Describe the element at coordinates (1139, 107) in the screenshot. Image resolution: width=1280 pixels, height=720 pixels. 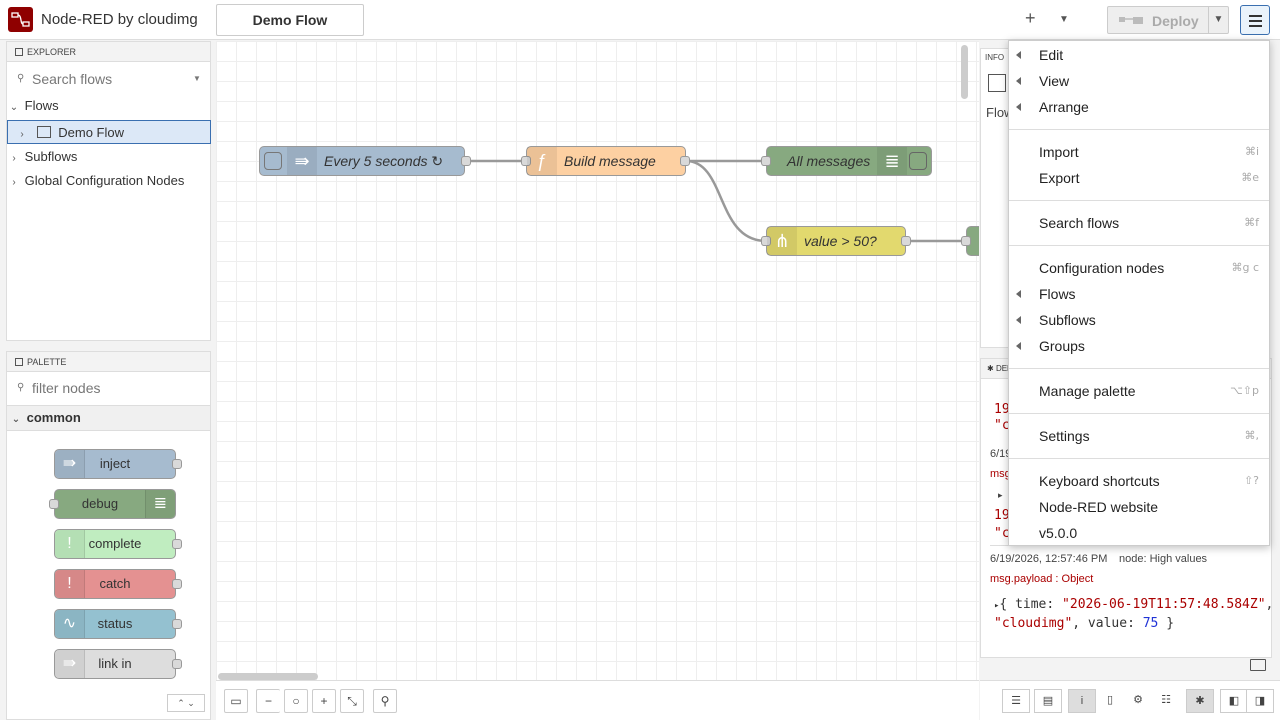
I see `menu-item-arrange: Arrange` at that location.